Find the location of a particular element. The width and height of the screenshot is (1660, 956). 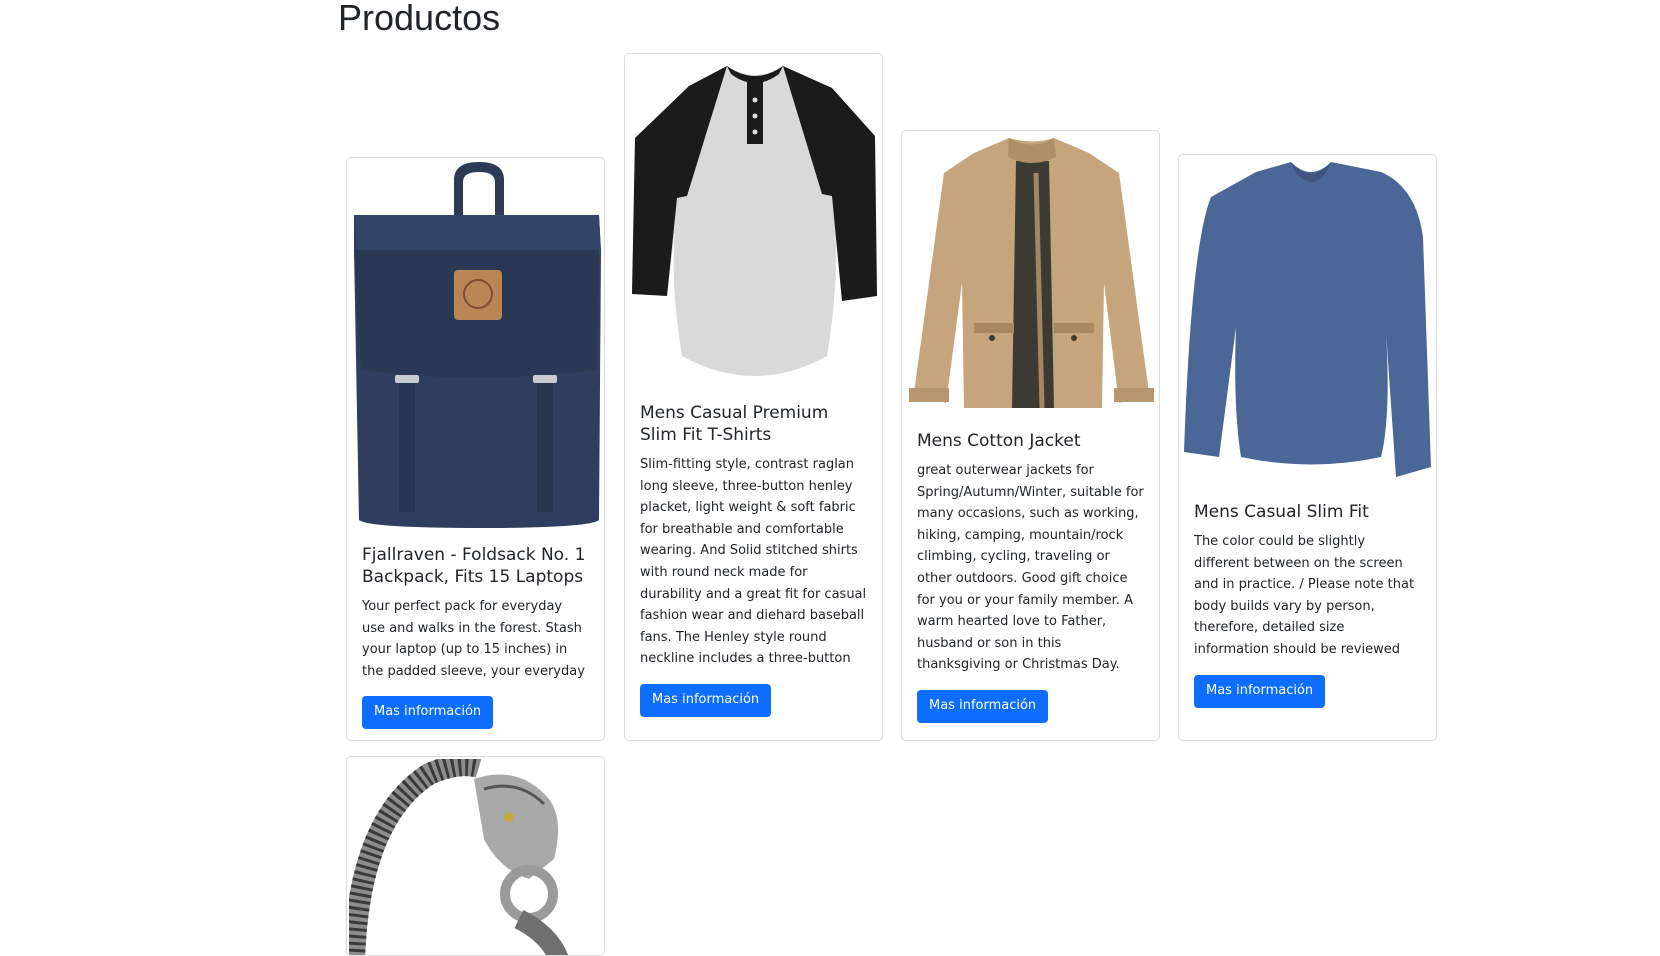

backpack-image is located at coordinates (477, 345).